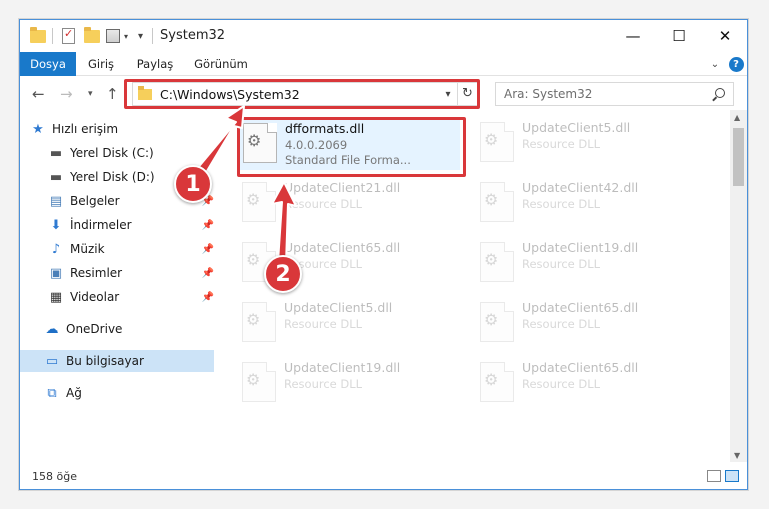 Image resolution: width=769 pixels, height=509 pixels. What do you see at coordinates (112, 94) in the screenshot?
I see `up-button: ↑` at bounding box center [112, 94].